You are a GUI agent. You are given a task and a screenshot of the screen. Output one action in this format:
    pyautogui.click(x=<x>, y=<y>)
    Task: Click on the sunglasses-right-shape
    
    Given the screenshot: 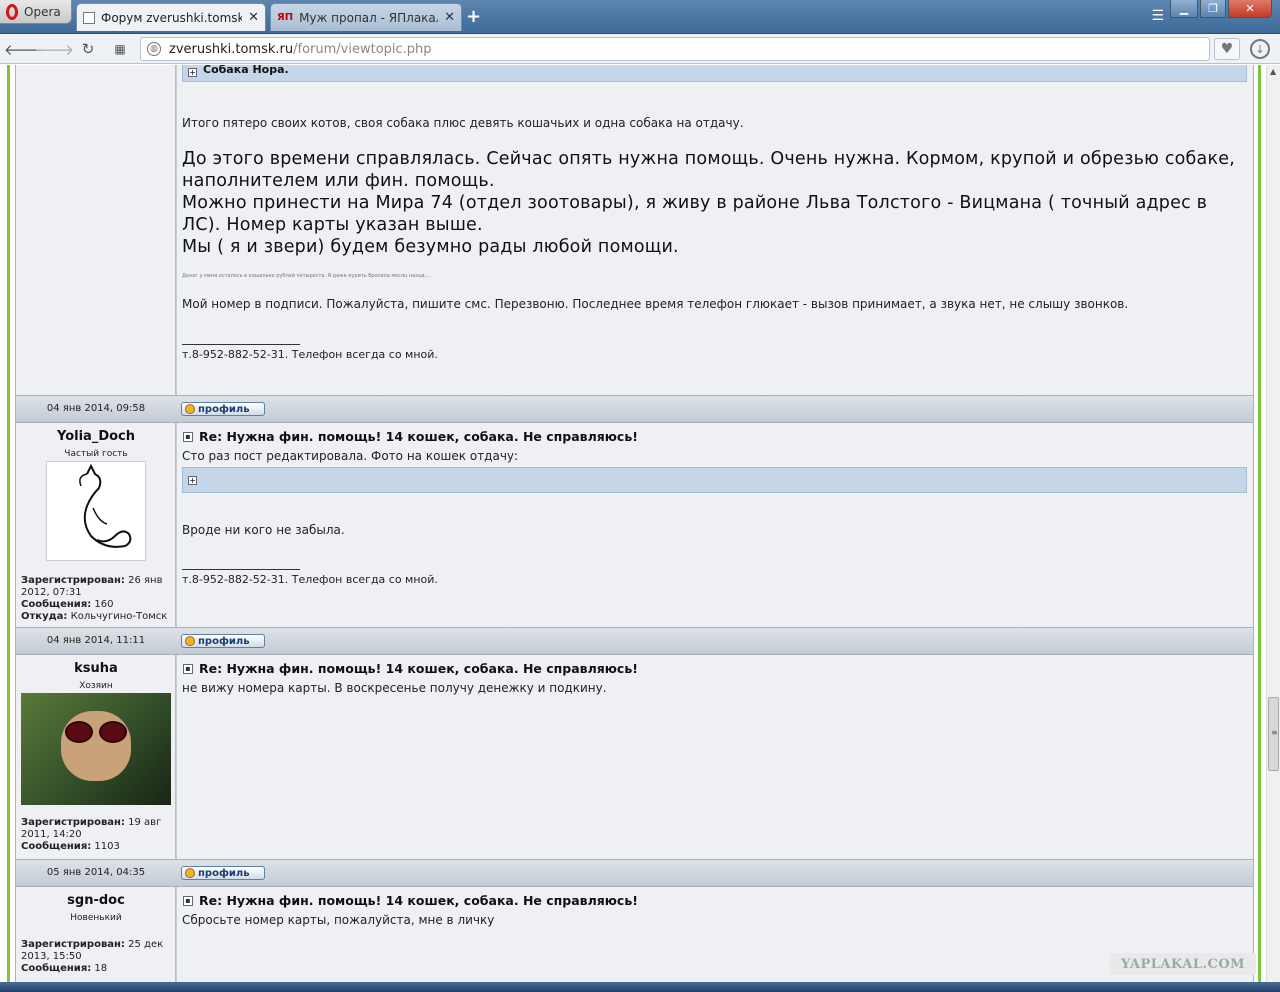 What is the action you would take?
    pyautogui.click(x=113, y=732)
    